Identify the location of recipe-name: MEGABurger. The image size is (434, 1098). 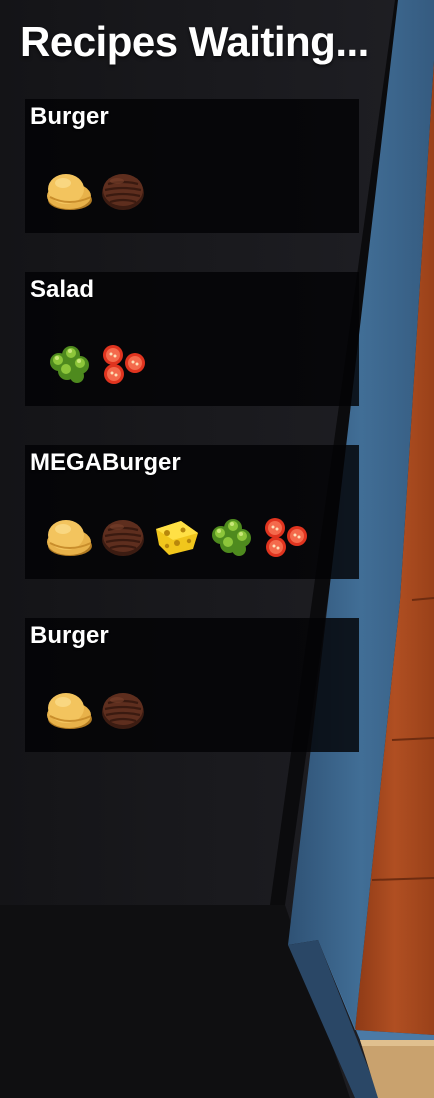
(105, 462).